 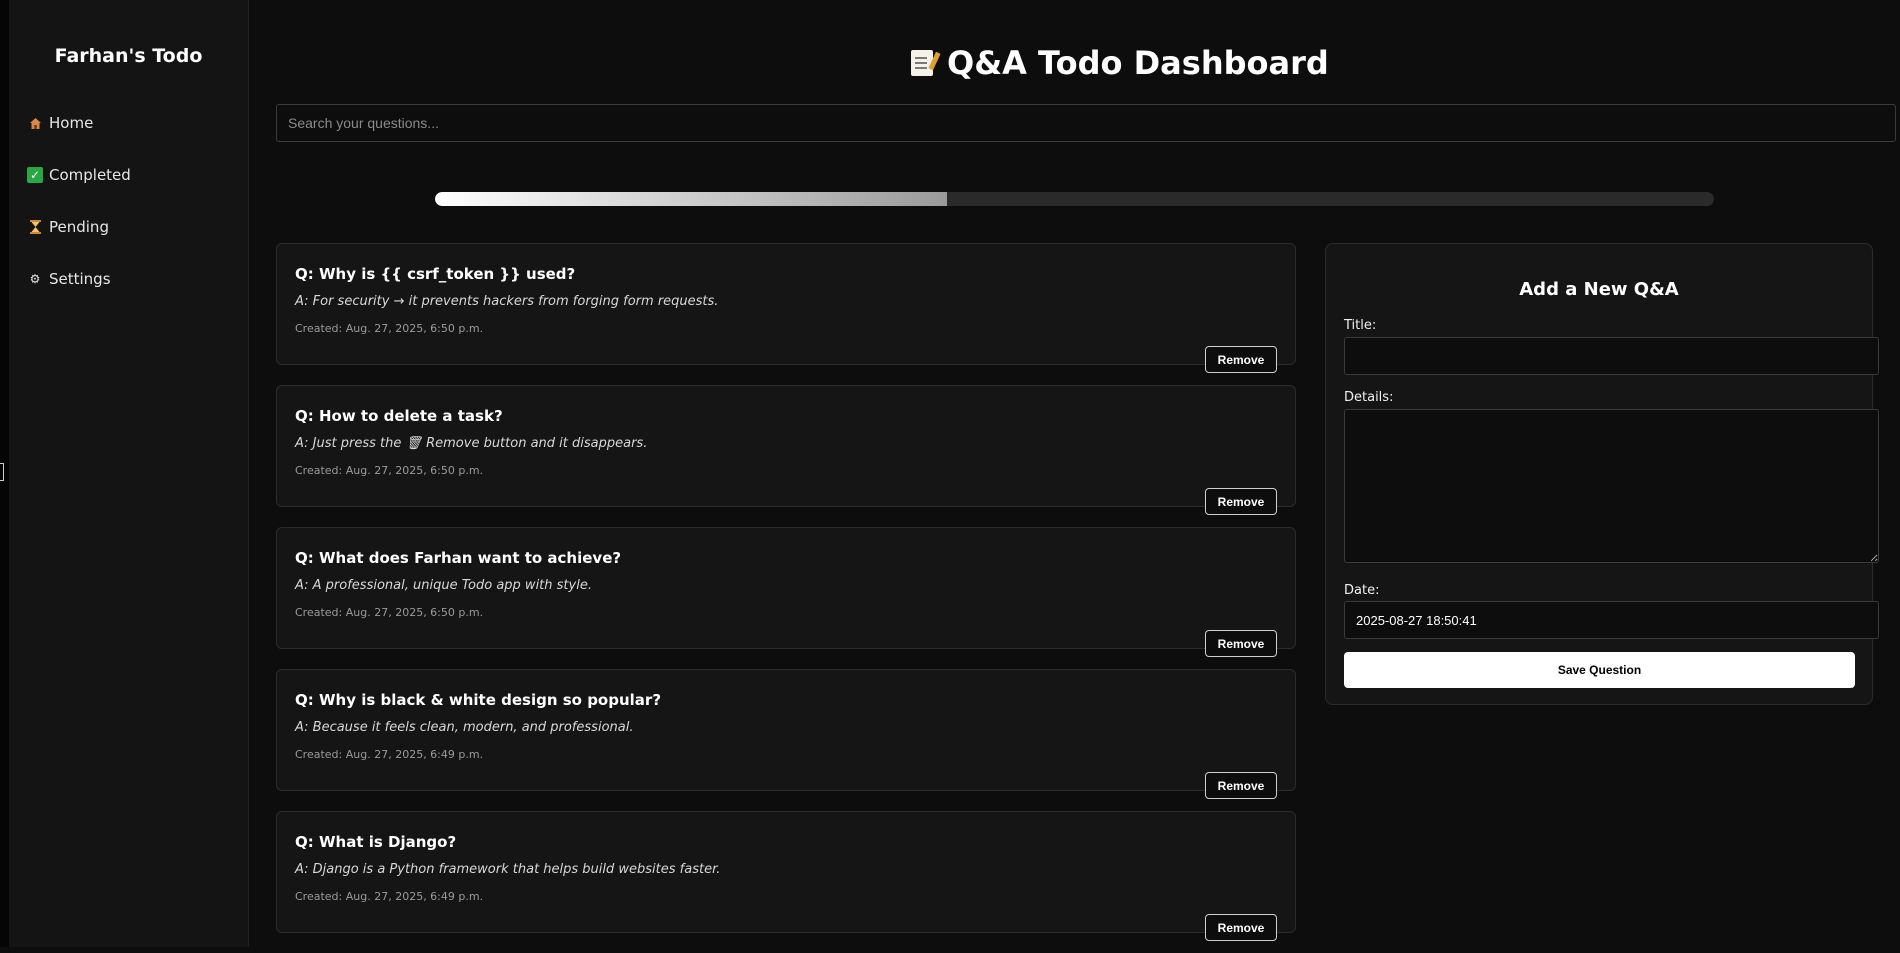 I want to click on window-edge, so click(x=4, y=473).